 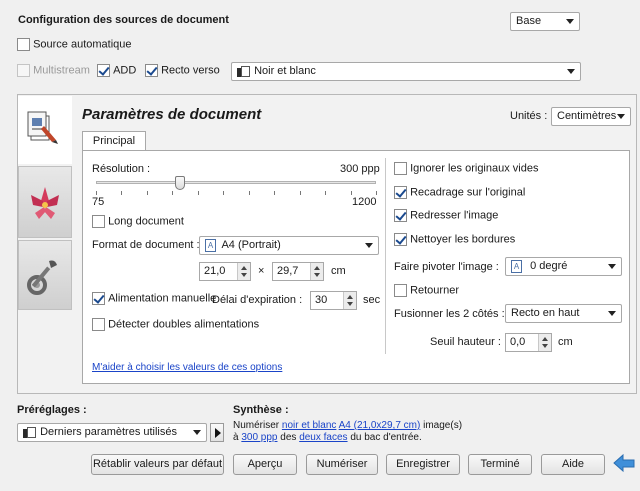 What do you see at coordinates (42, 127) in the screenshot?
I see `document-settings-icon` at bounding box center [42, 127].